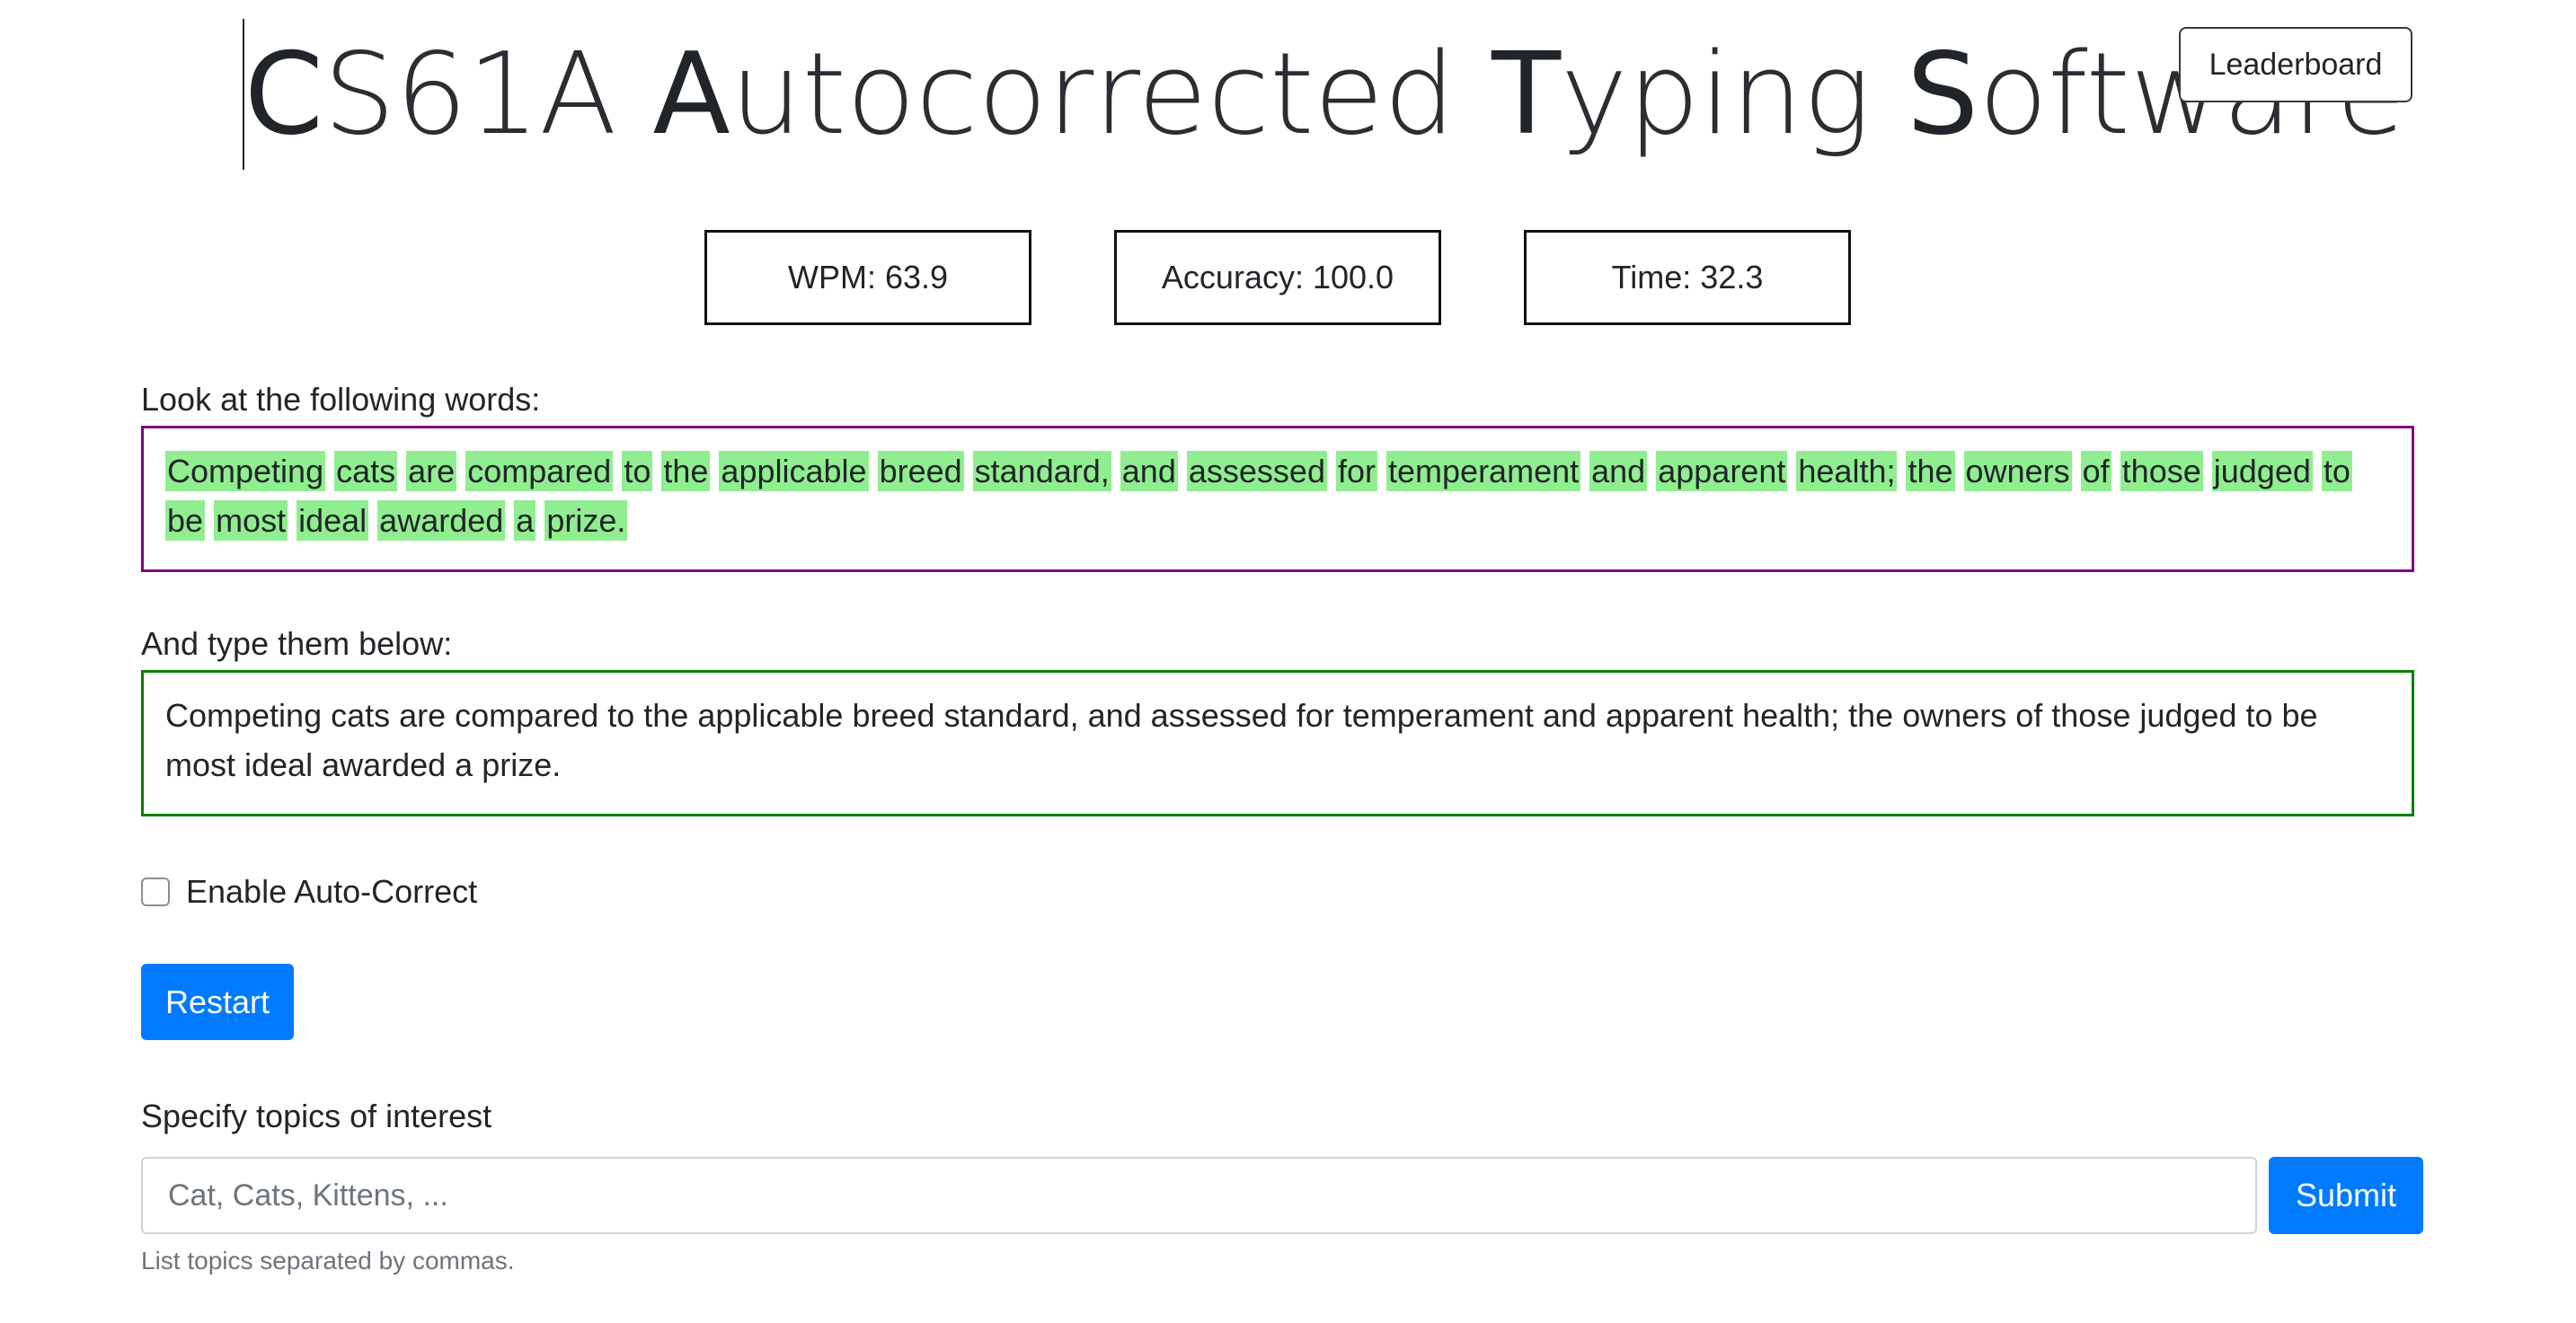 This screenshot has width=2576, height=1323. I want to click on typed-label: And type them below:, so click(297, 643).